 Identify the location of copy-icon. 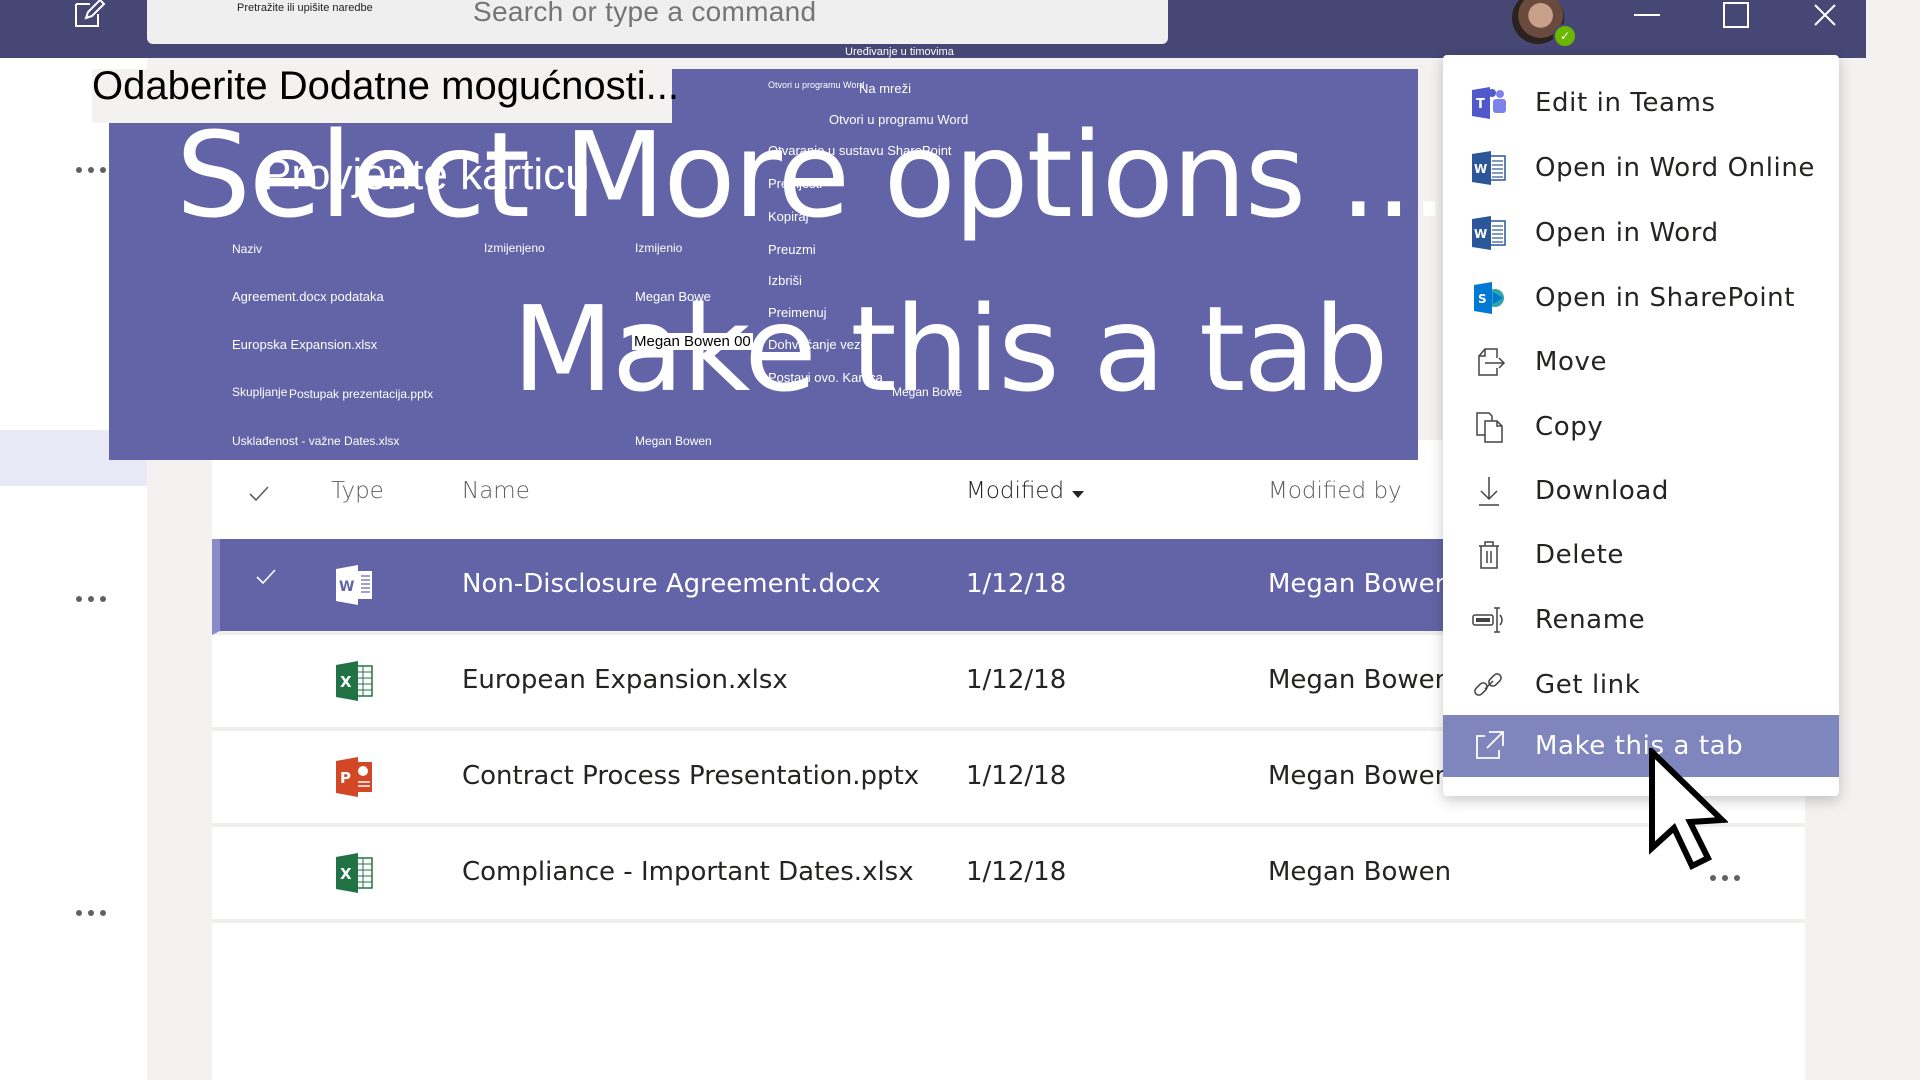
(1489, 427).